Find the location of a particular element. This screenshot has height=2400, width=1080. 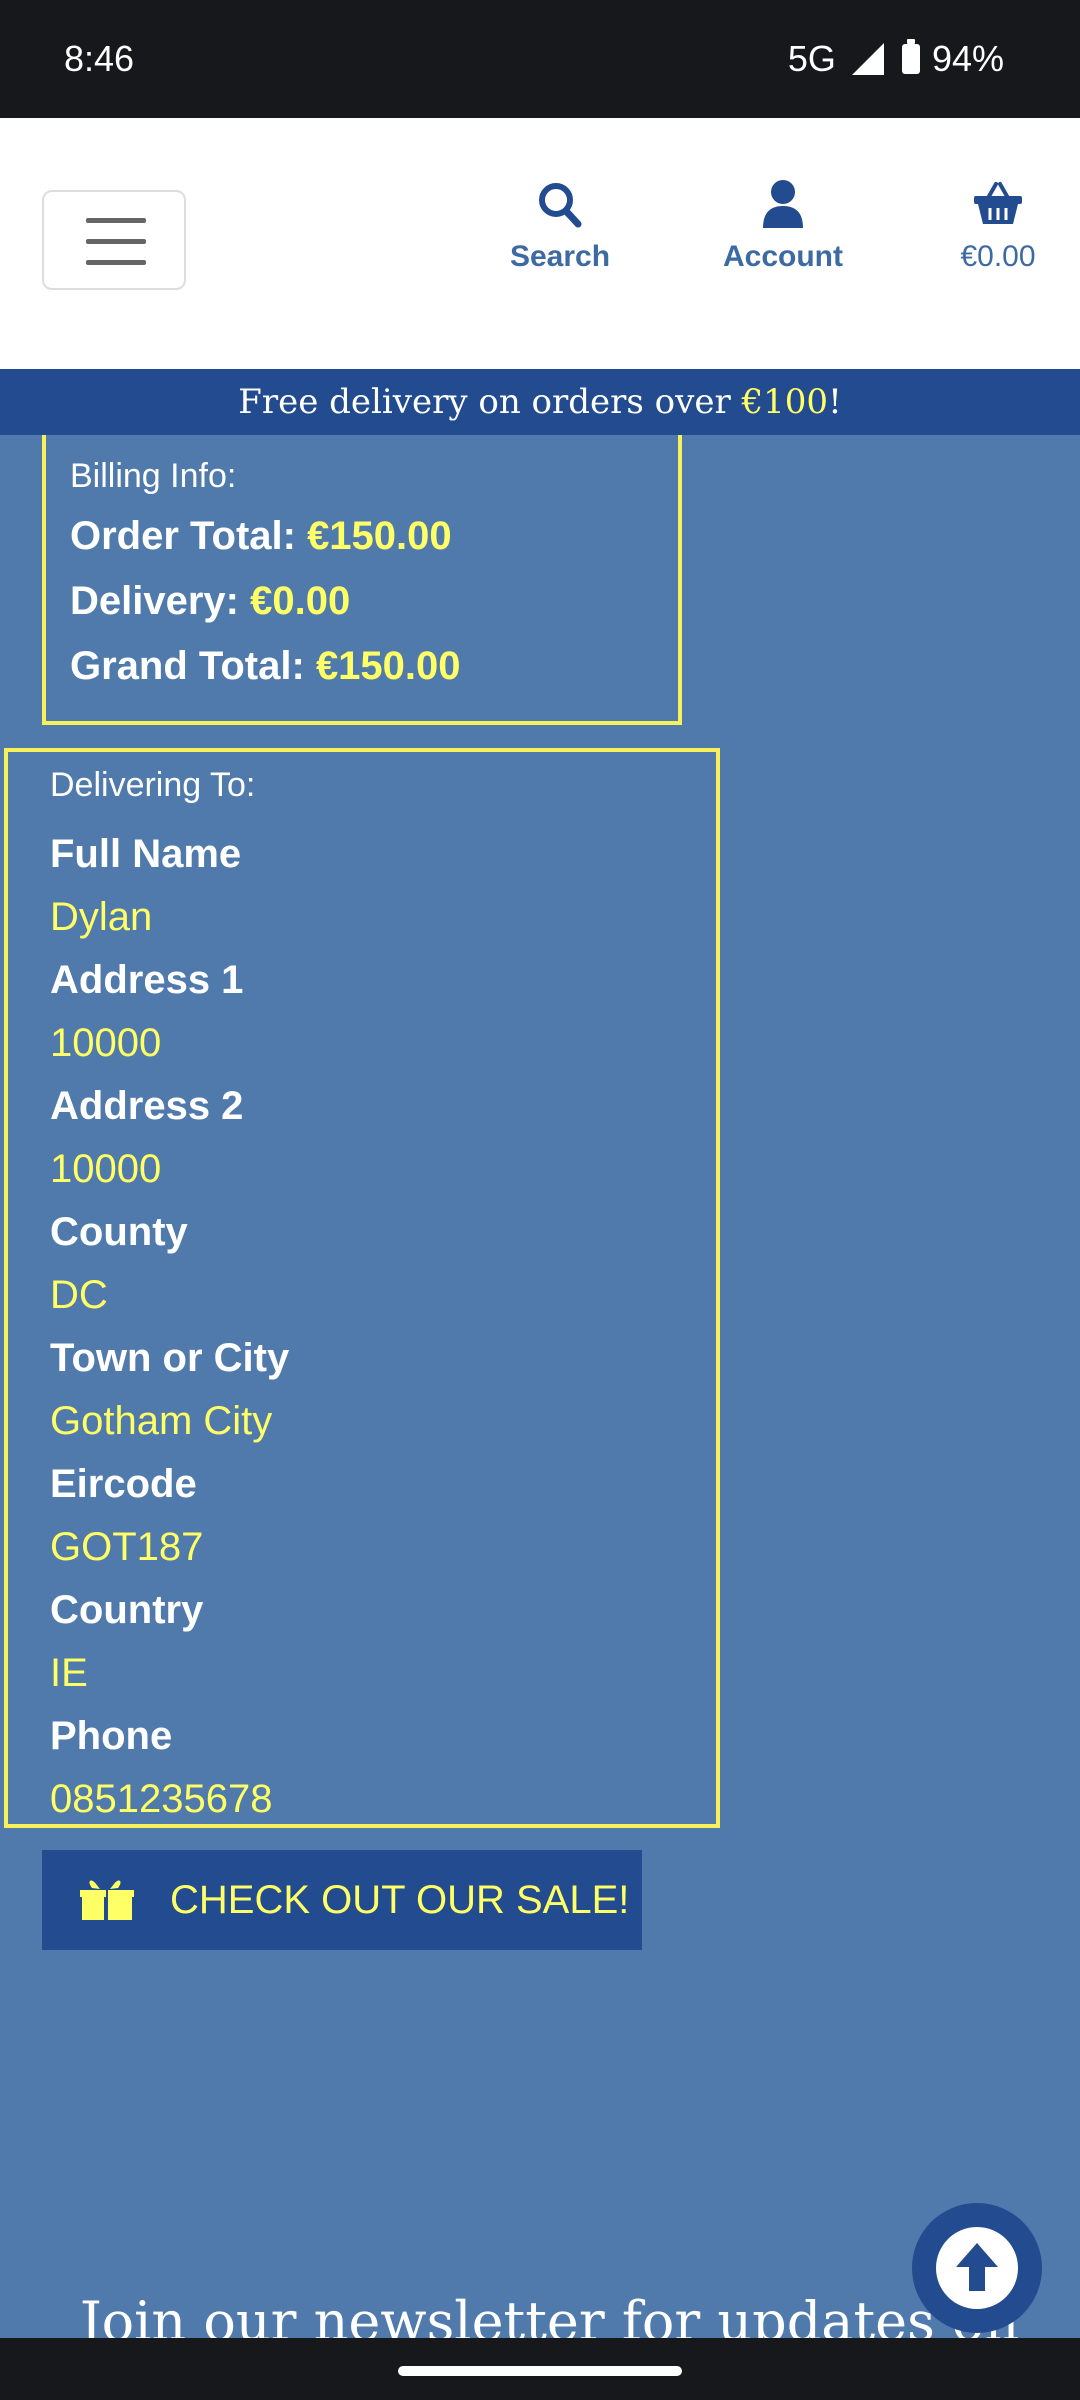

order-total-label: Order Total: is located at coordinates (183, 536).